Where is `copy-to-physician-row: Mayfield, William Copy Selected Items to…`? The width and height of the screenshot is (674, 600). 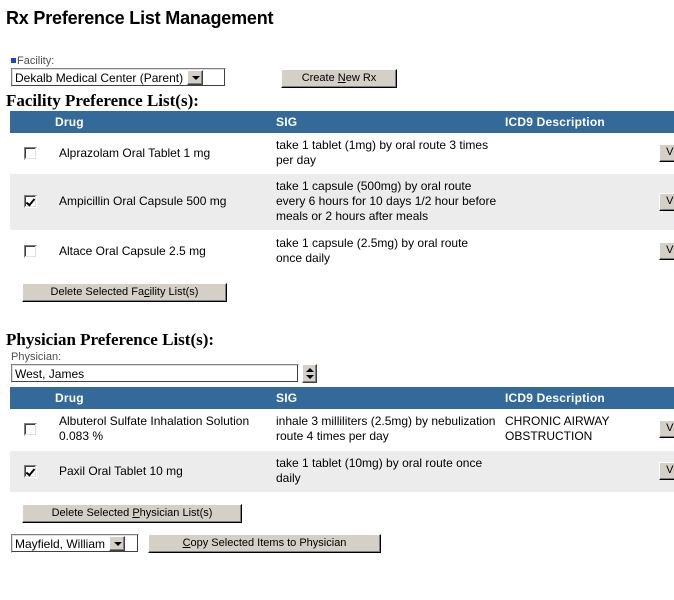 copy-to-physician-row: Mayfield, William Copy Selected Items to… is located at coordinates (337, 543).